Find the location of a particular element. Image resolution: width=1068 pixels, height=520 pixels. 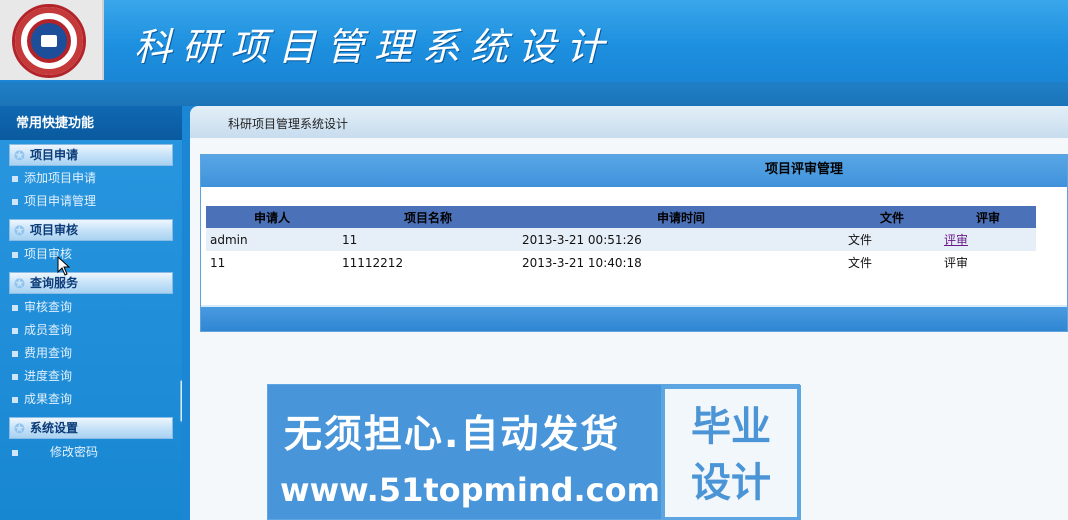

menu-item-label: 添加项目申请 is located at coordinates (60, 178).